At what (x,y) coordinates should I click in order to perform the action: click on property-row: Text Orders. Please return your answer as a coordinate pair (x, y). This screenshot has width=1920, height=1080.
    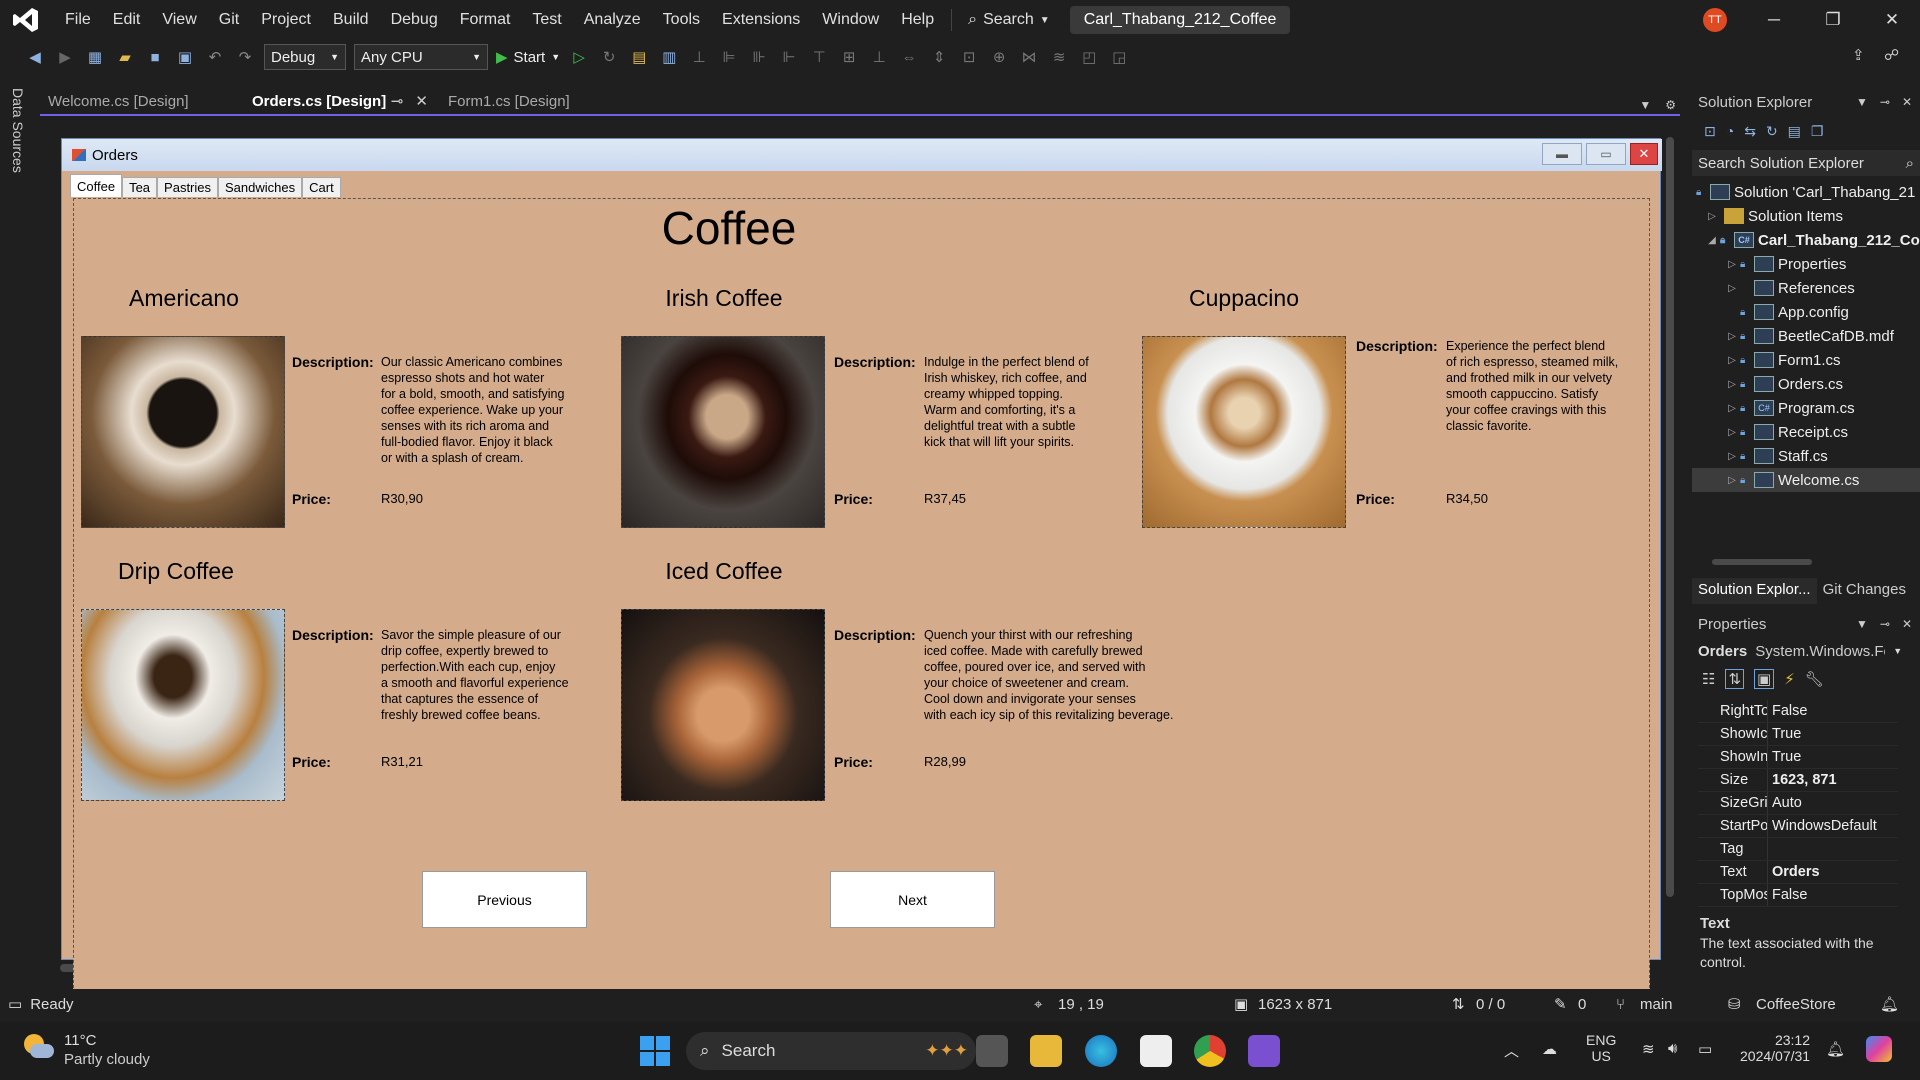
    Looking at the image, I should click on (1798, 872).